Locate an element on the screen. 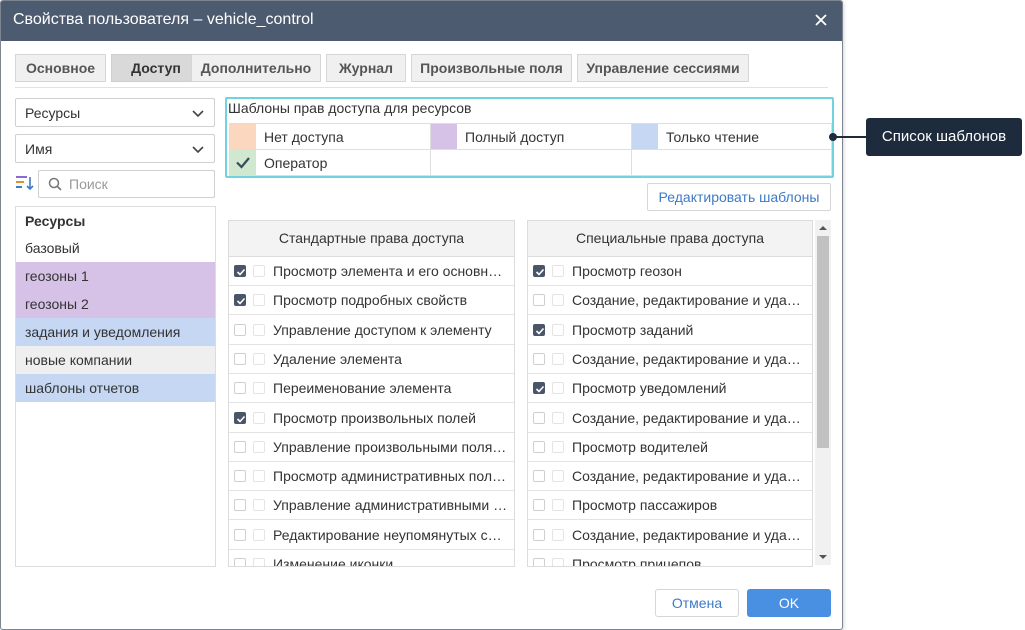 The width and height of the screenshot is (1025, 630). tab-custom-fields: Произвольные поля is located at coordinates (491, 68).